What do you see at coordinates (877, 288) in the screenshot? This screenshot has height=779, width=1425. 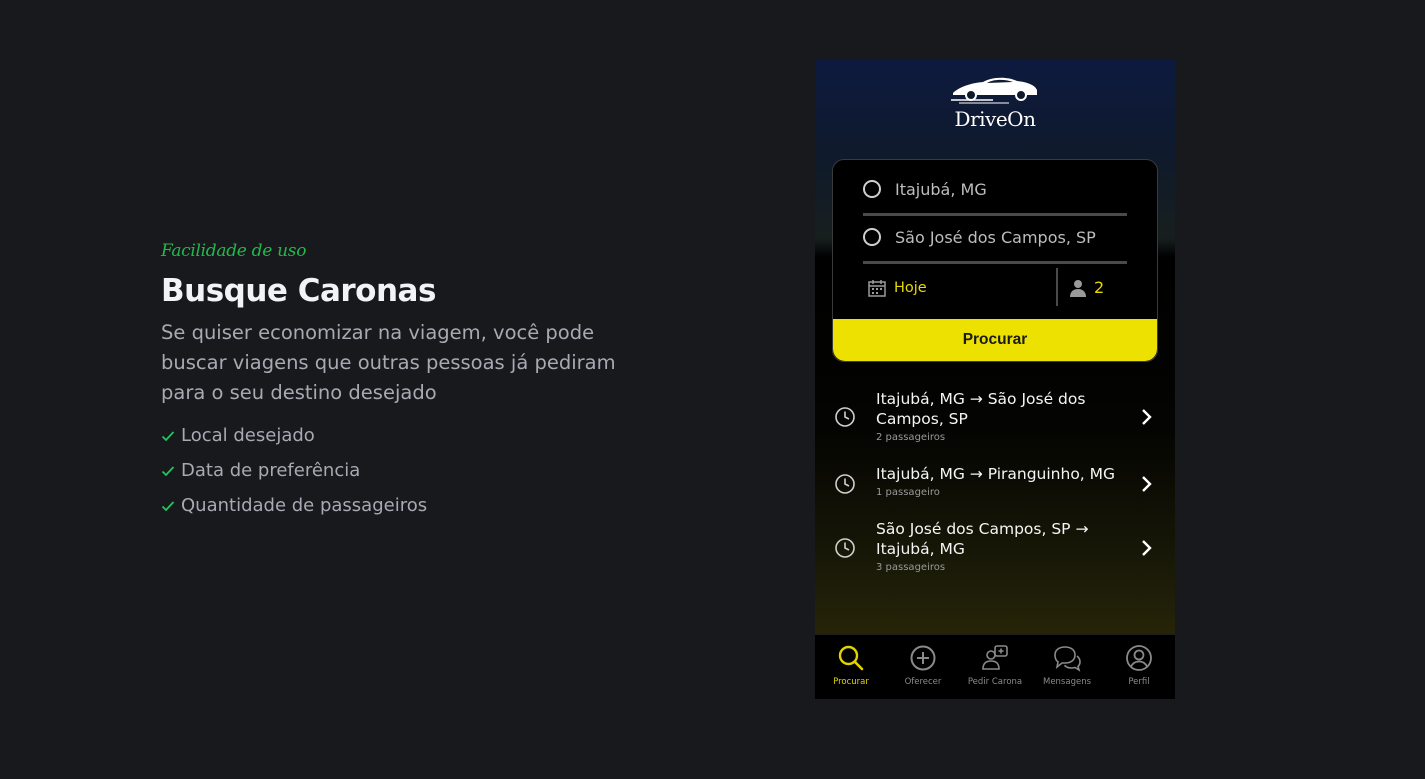 I see `calendar-icon` at bounding box center [877, 288].